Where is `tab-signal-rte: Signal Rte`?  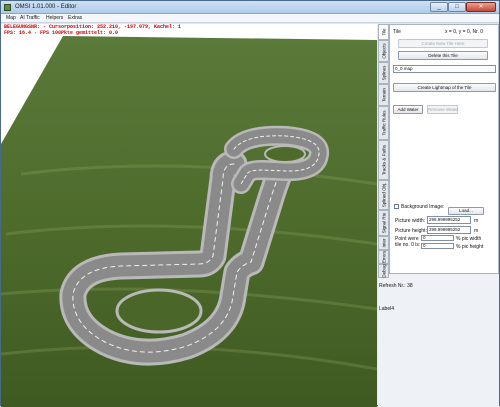
tab-signal-rte: Signal Rte is located at coordinates (383, 223).